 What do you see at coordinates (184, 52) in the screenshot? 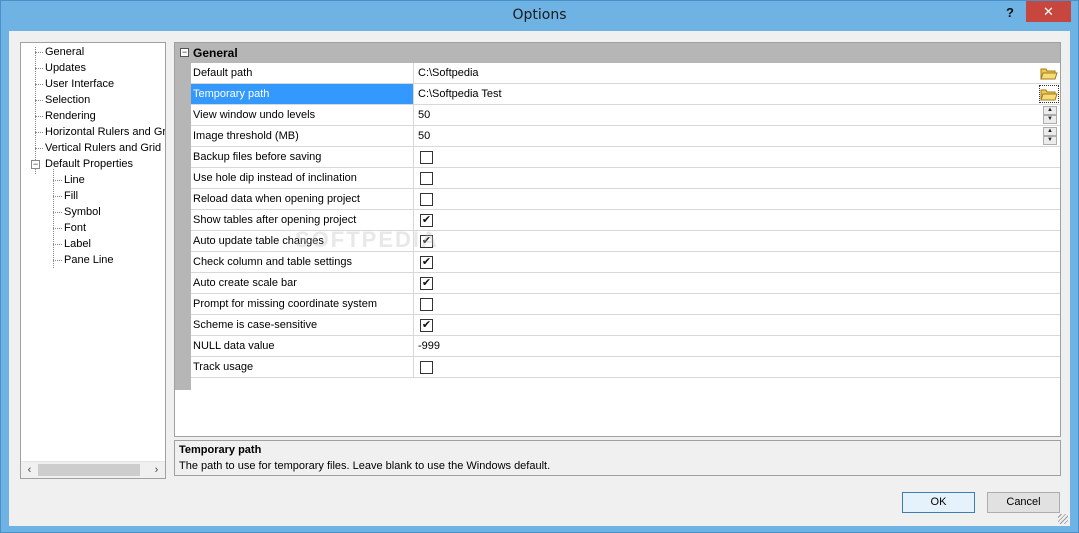
I see `collapse-category-icon: −` at bounding box center [184, 52].